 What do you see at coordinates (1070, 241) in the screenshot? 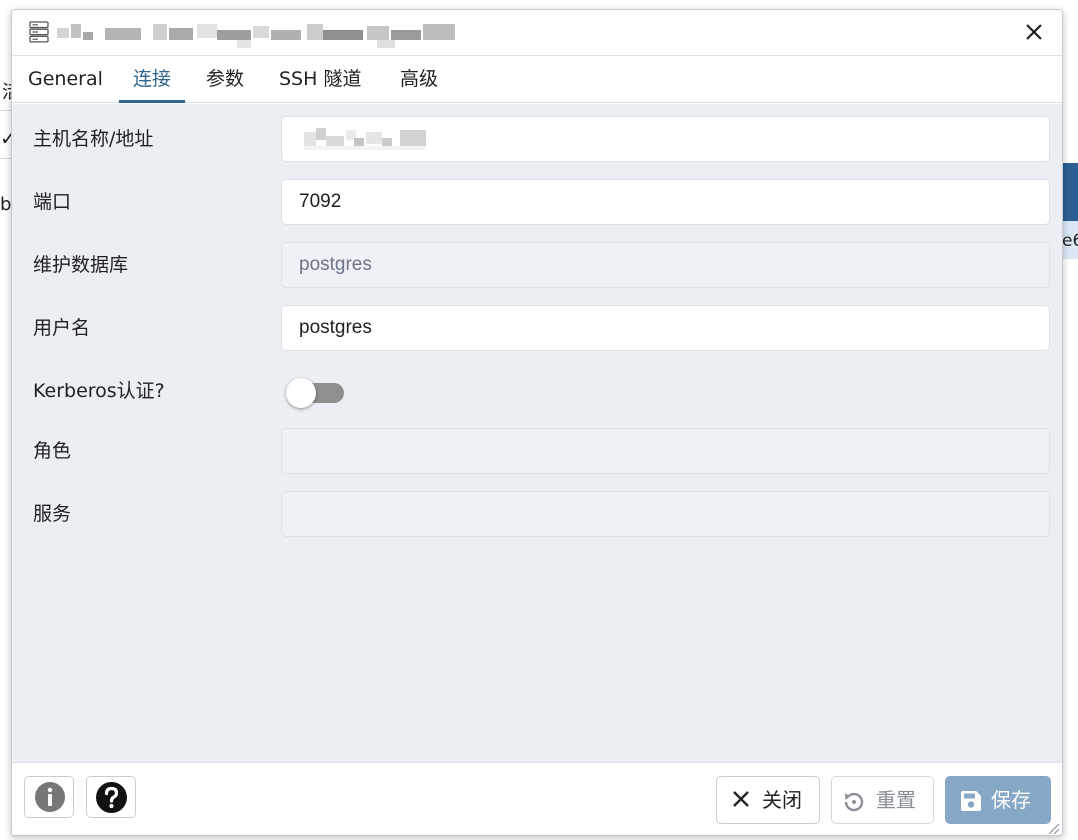
I see `background-fragment: e6` at bounding box center [1070, 241].